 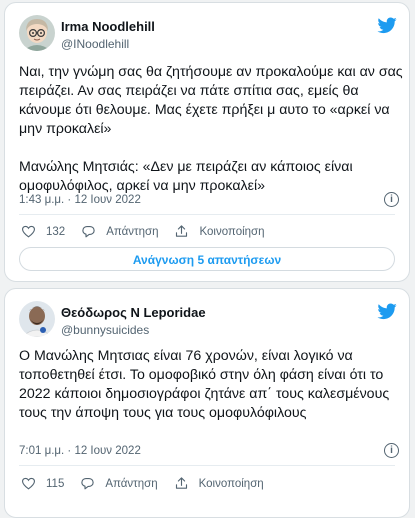 I want to click on author-handle: @bunnysuicides, so click(x=105, y=330).